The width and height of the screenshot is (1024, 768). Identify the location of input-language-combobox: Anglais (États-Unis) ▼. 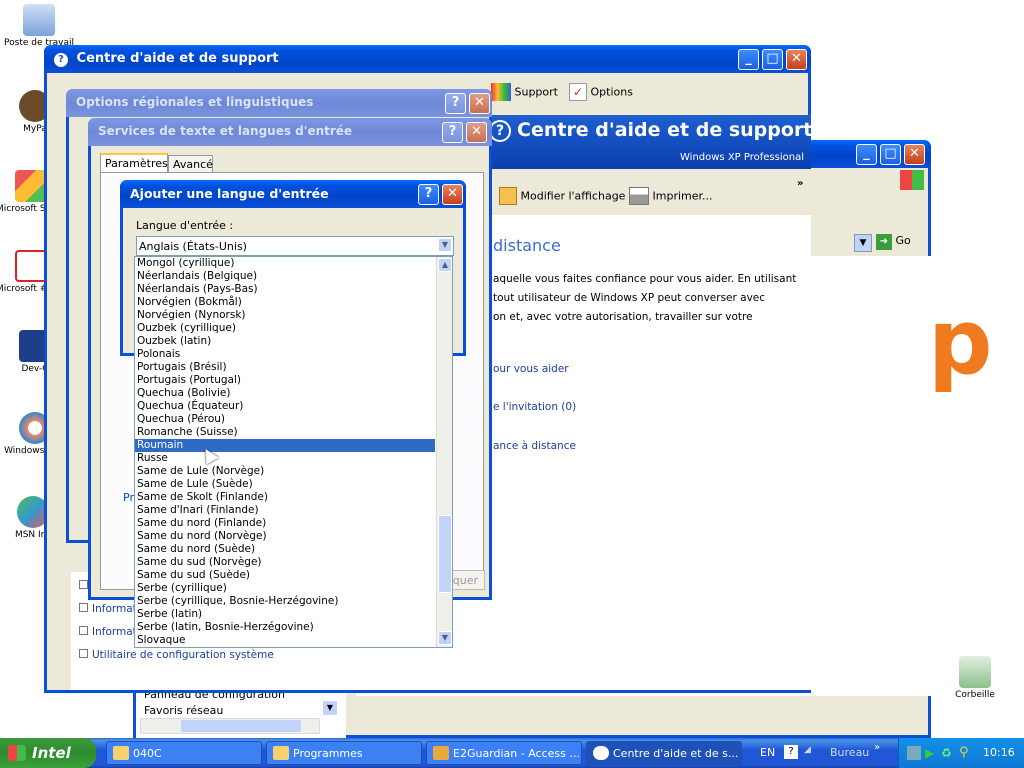
(295, 246).